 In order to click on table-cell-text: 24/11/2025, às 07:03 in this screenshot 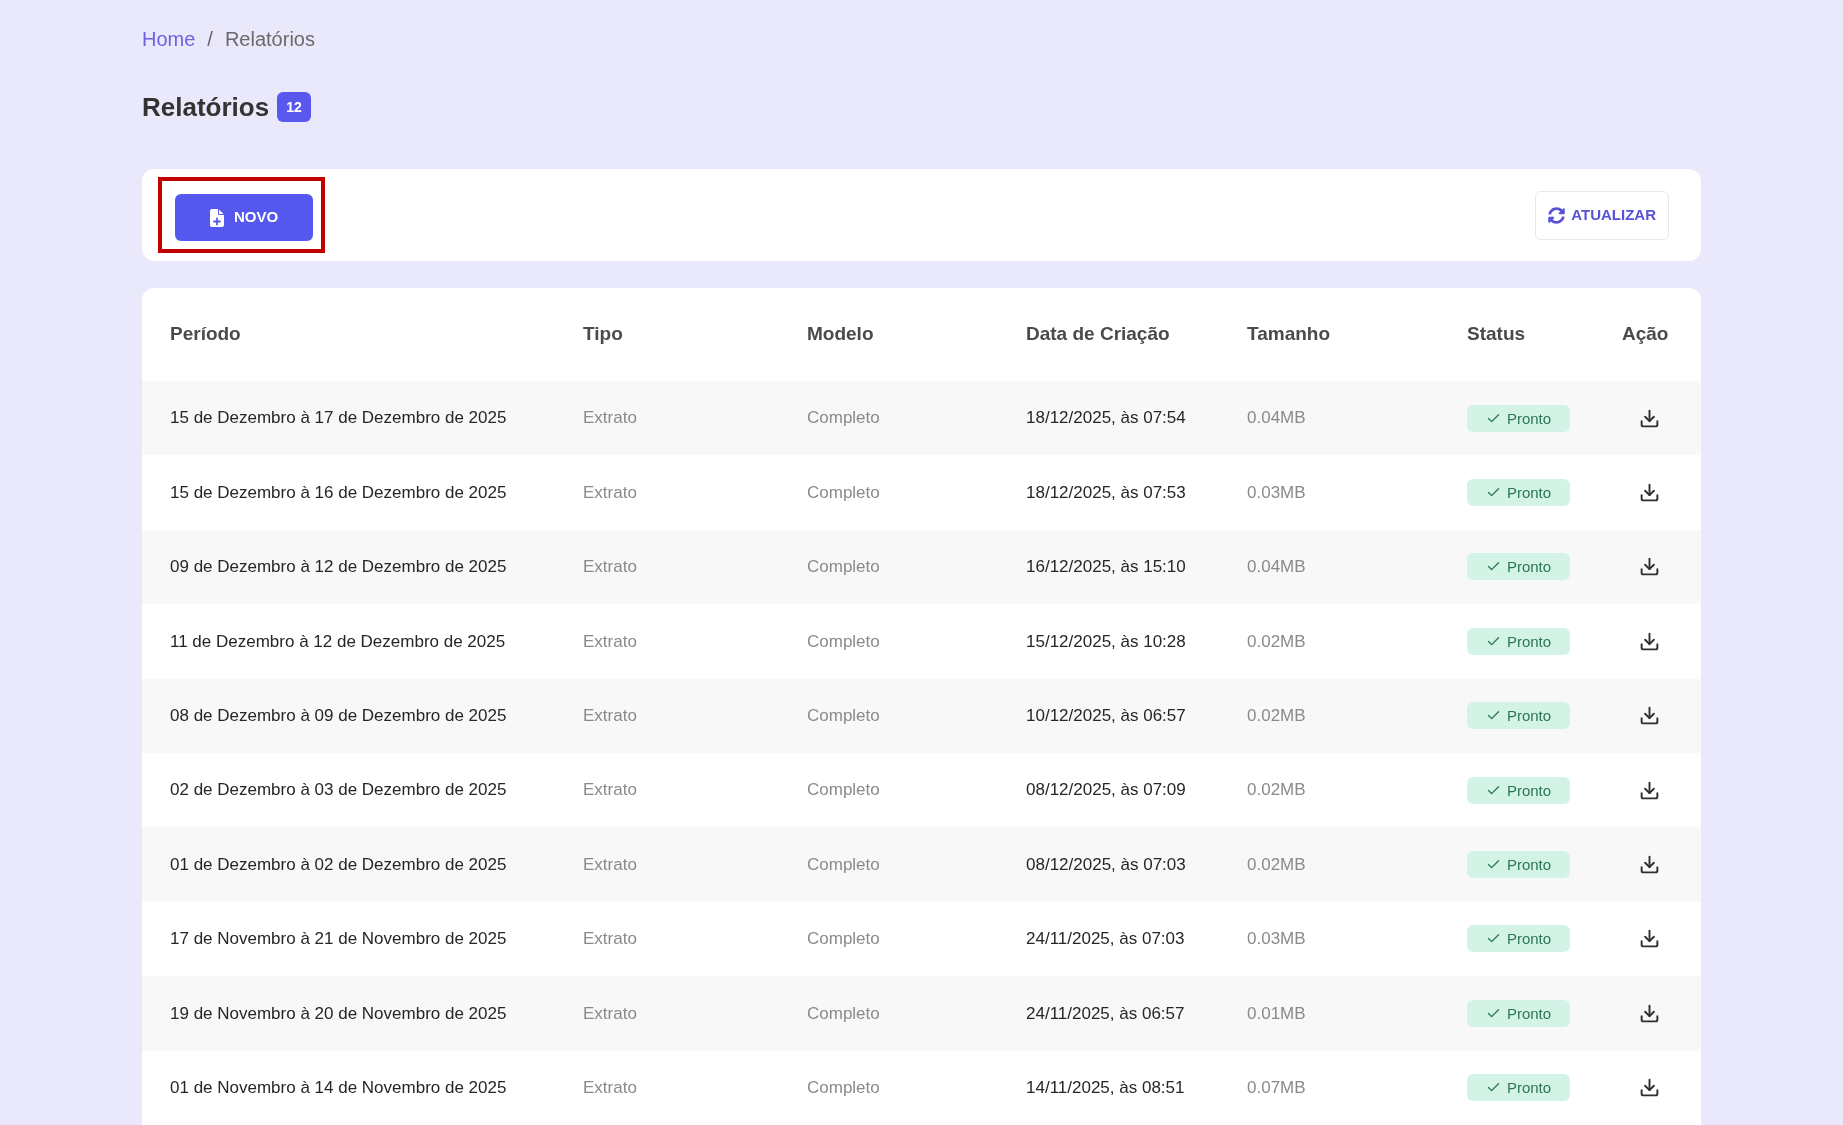, I will do `click(1106, 939)`.